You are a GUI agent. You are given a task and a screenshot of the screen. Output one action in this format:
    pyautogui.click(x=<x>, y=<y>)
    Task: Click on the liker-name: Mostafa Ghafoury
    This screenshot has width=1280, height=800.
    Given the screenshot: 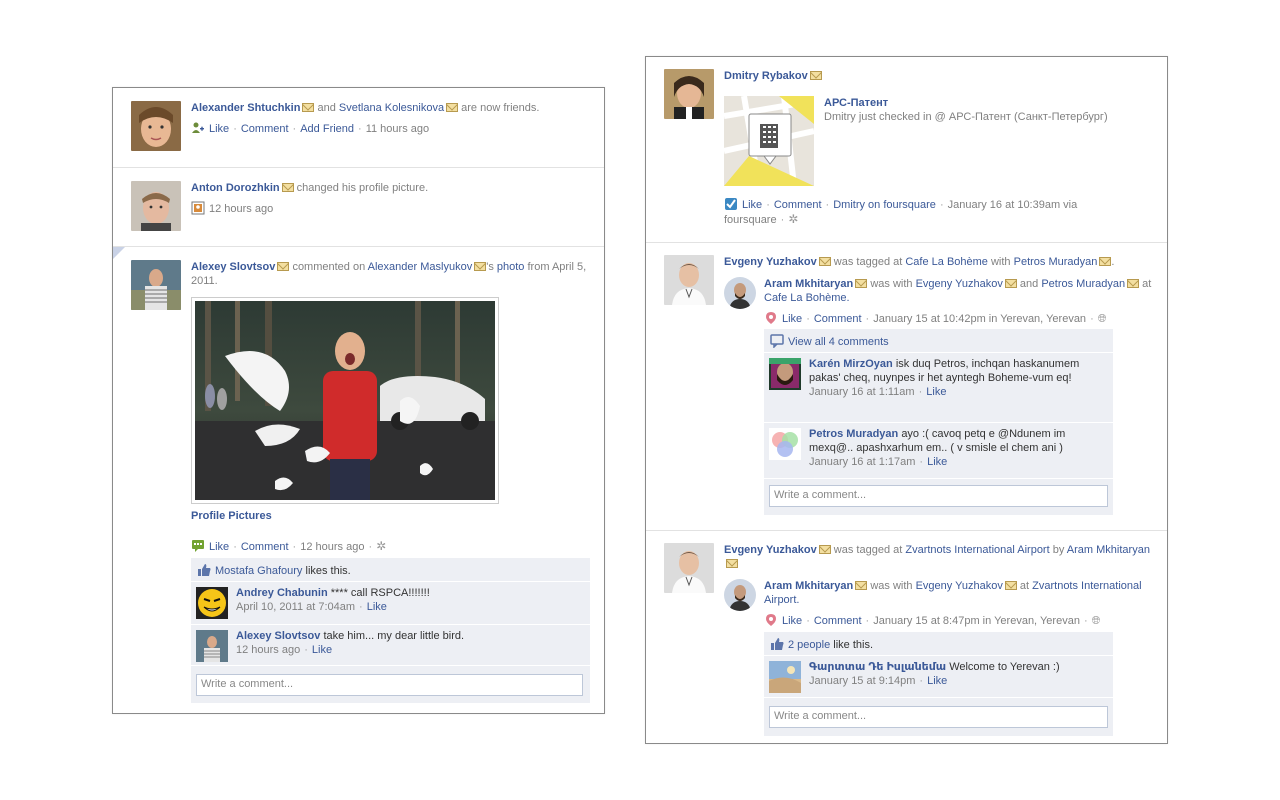 What is the action you would take?
    pyautogui.click(x=258, y=571)
    